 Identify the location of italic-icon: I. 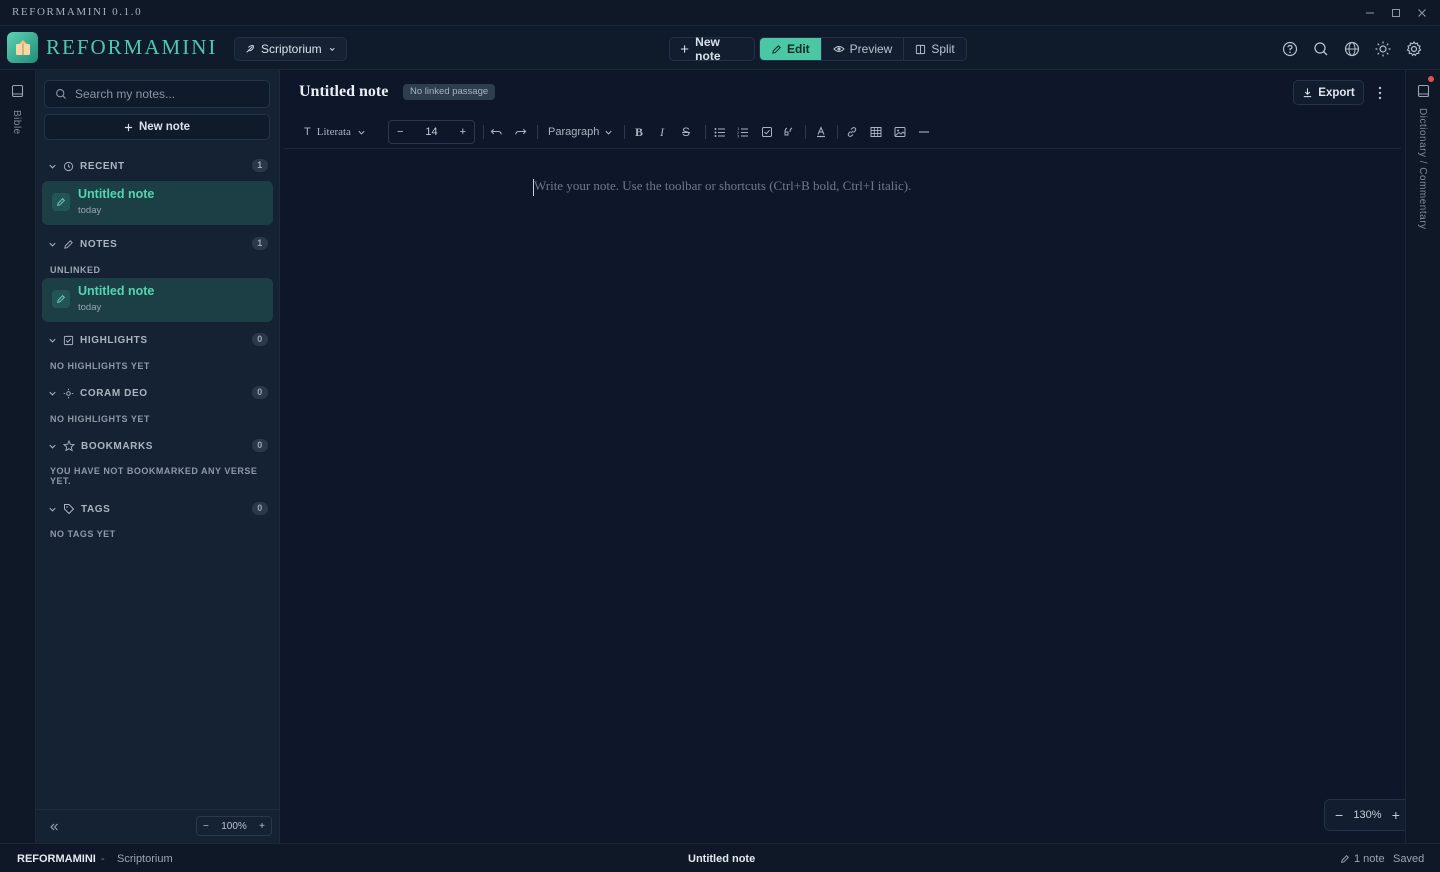
(662, 132).